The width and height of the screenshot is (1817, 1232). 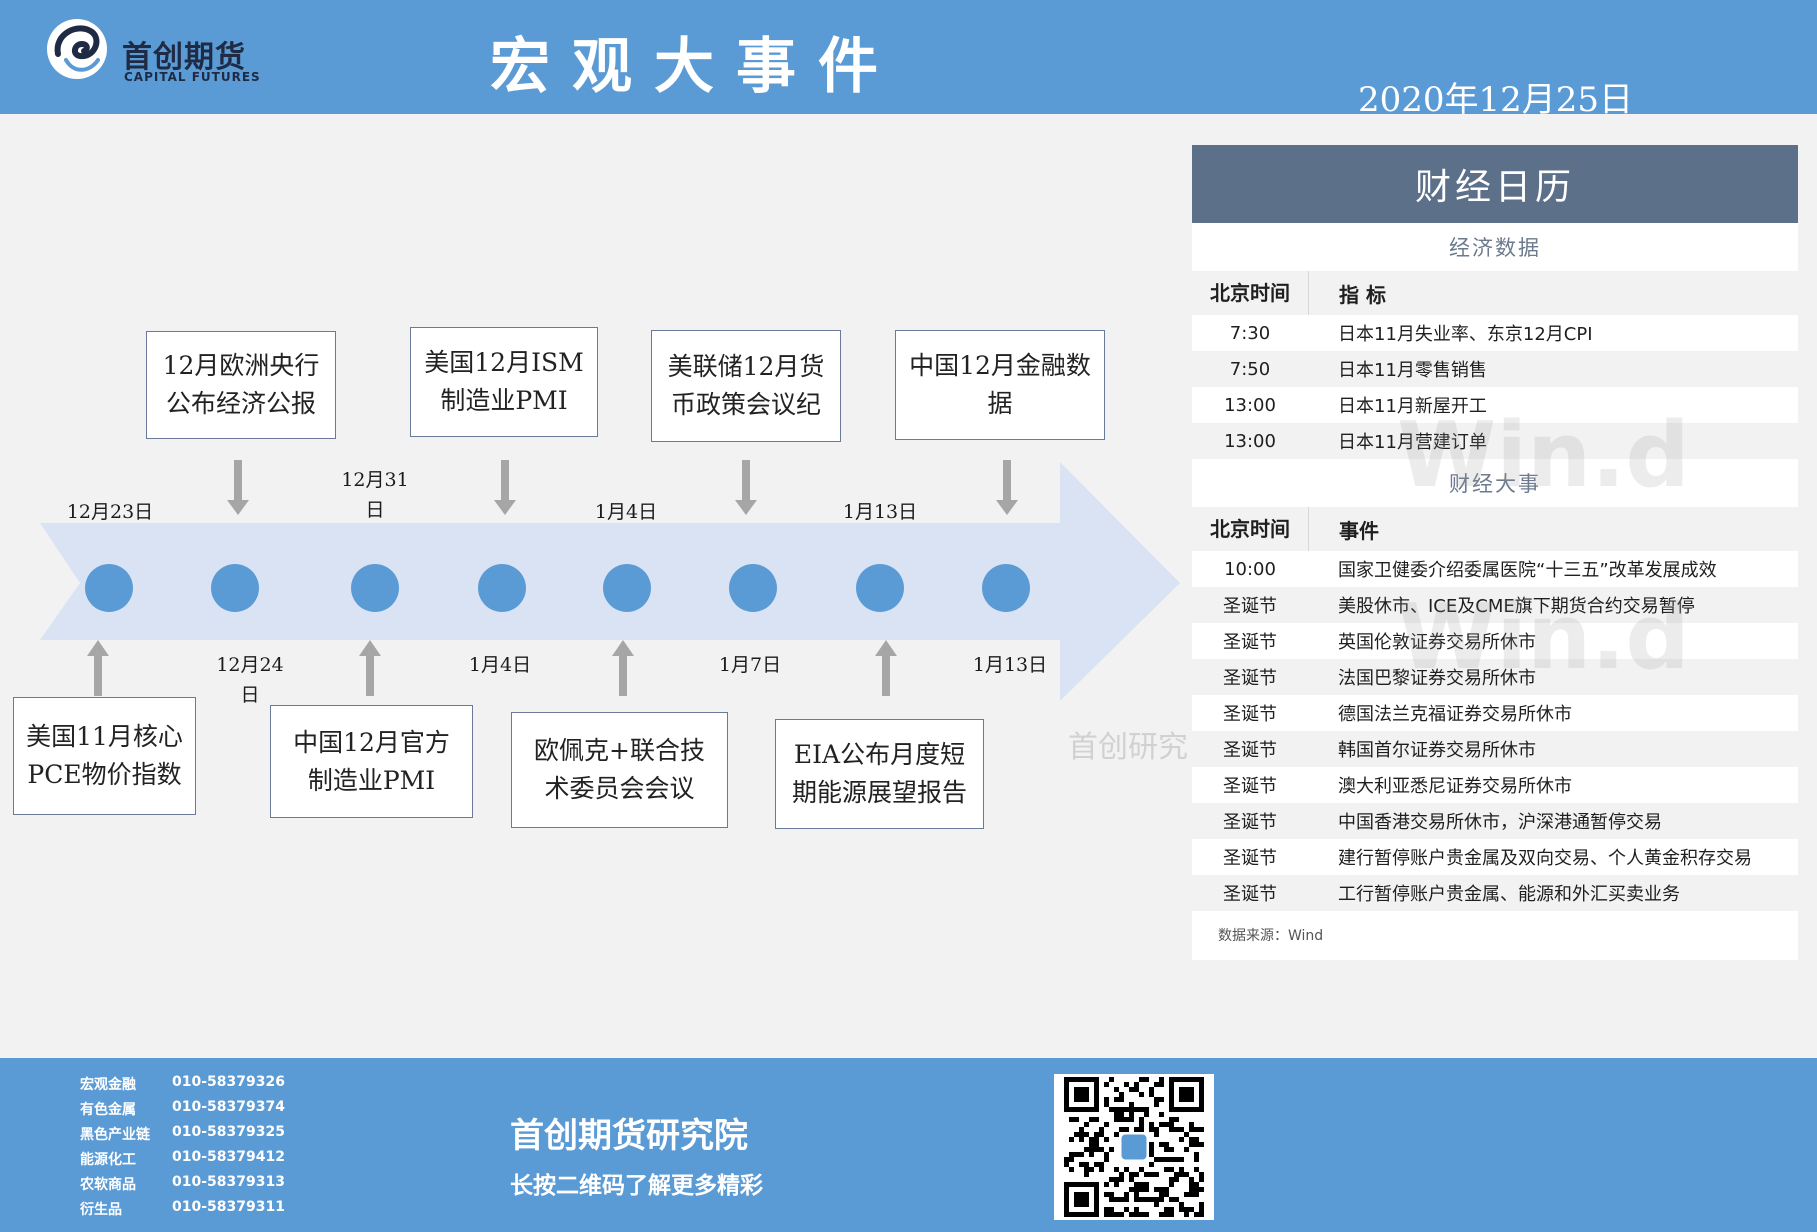 I want to click on row-time: 7:50, so click(x=1250, y=369).